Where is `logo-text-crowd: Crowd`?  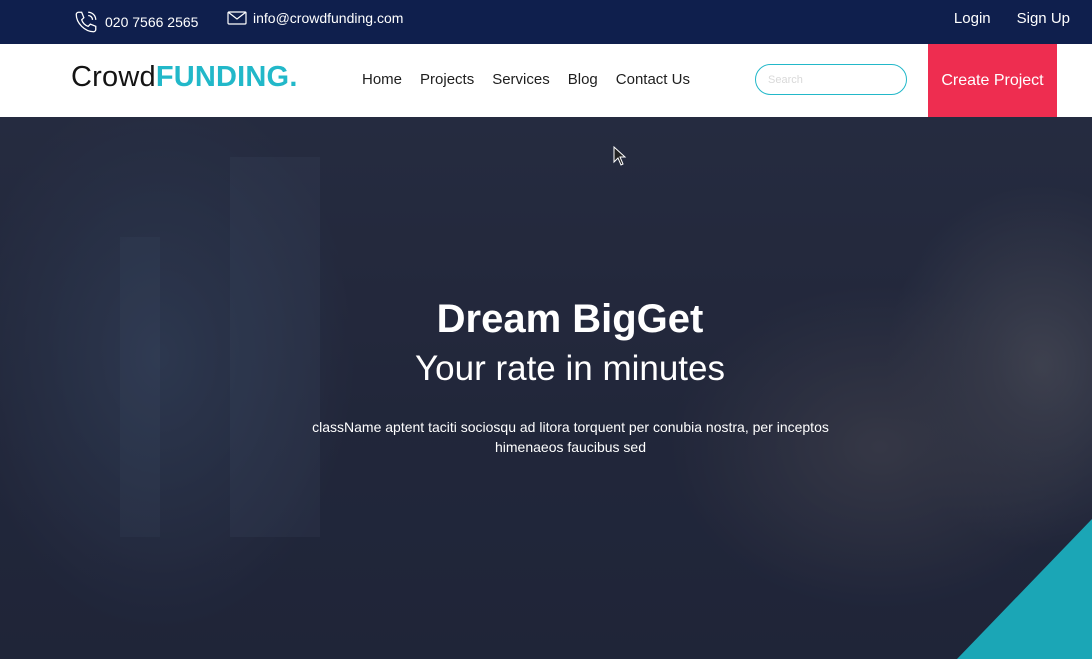
logo-text-crowd: Crowd is located at coordinates (113, 77).